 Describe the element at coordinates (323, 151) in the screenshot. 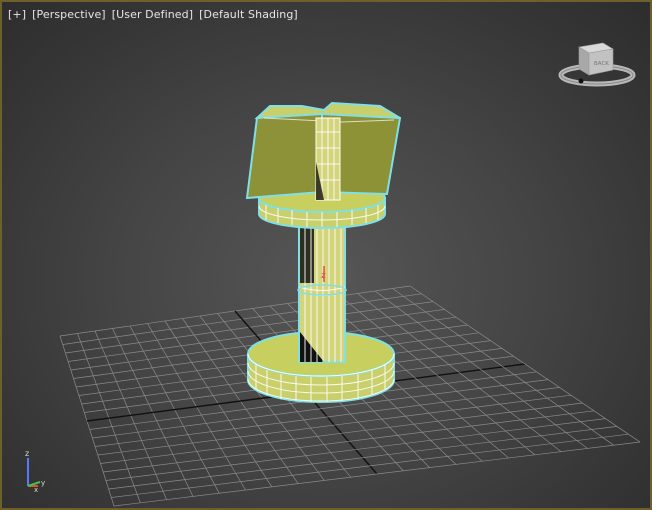

I see `head-block` at that location.